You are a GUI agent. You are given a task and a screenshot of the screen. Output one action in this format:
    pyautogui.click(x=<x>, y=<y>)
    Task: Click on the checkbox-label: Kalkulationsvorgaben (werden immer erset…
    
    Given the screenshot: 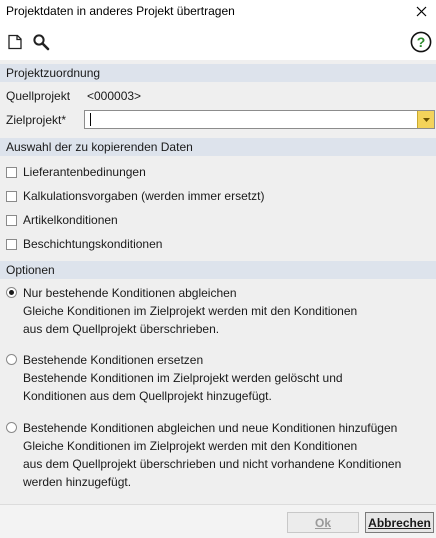 What is the action you would take?
    pyautogui.click(x=144, y=196)
    